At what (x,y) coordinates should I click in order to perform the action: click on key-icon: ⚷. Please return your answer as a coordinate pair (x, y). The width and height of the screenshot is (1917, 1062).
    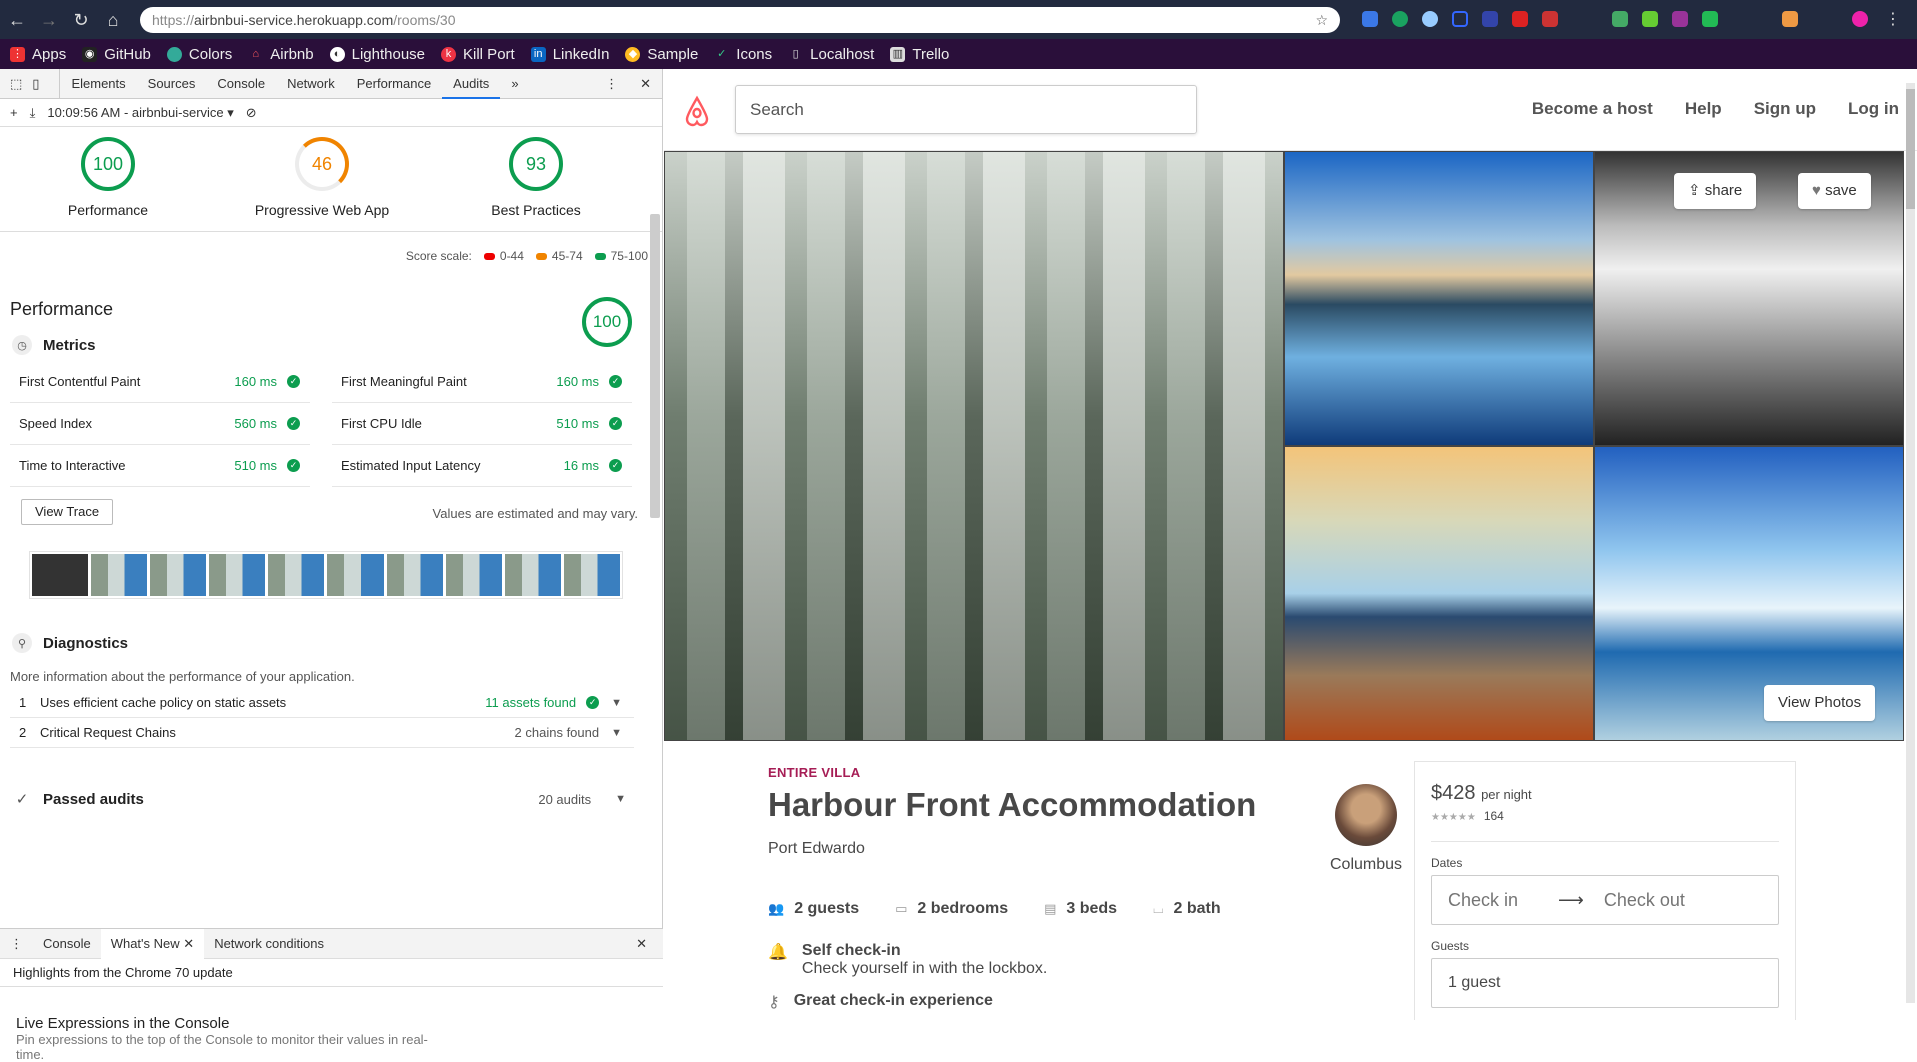
    Looking at the image, I should click on (774, 1002).